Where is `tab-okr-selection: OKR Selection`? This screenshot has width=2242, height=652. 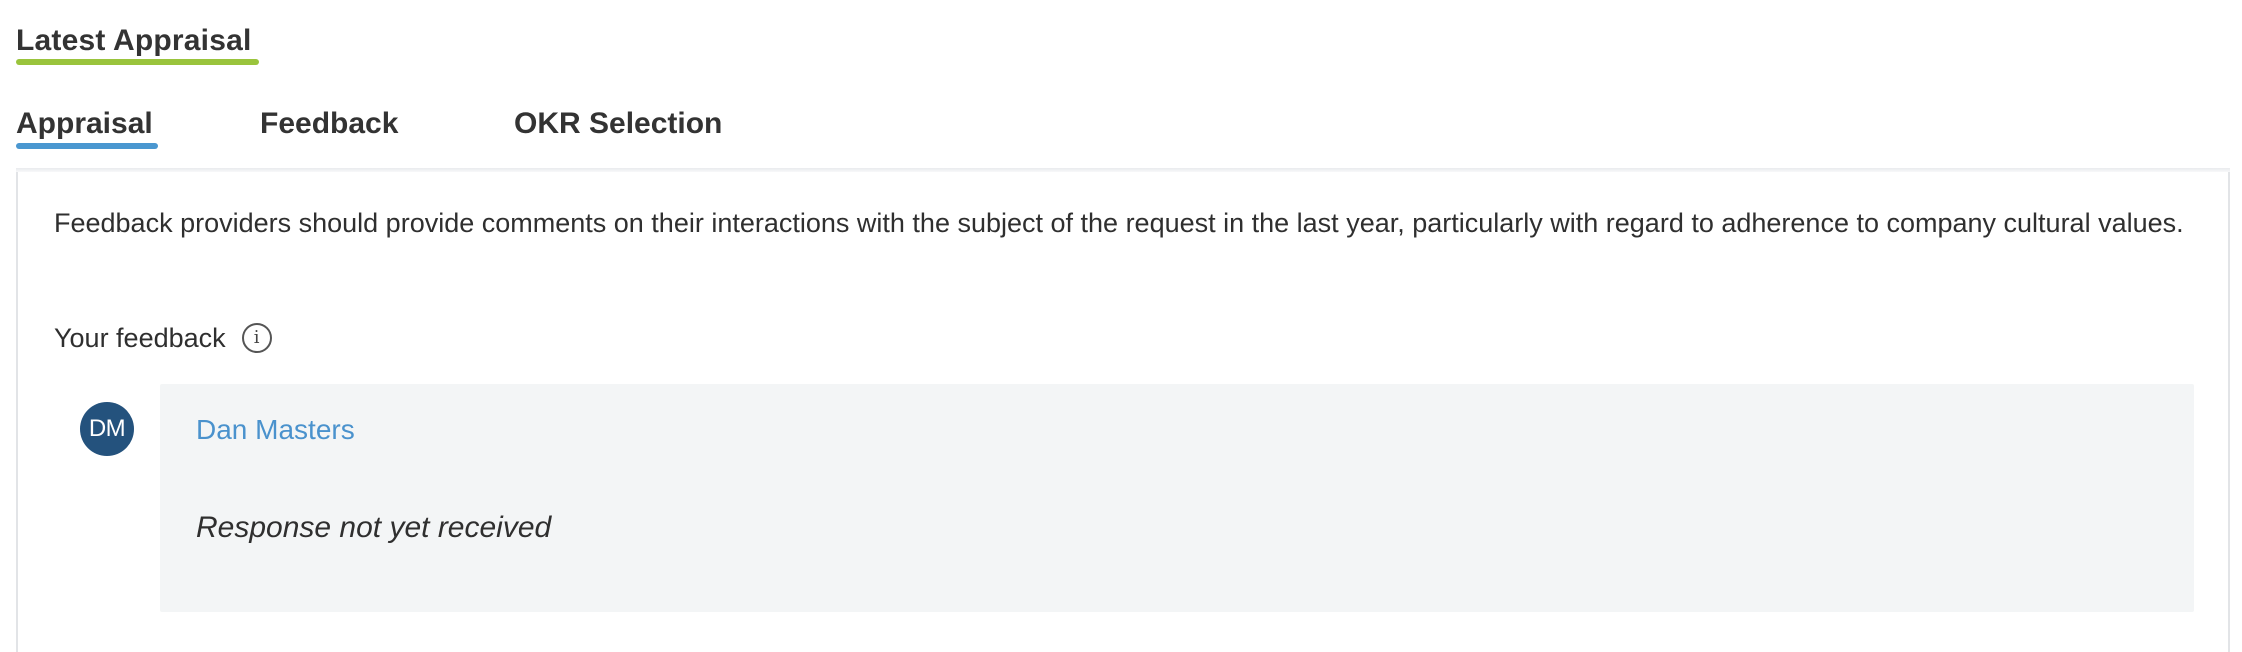
tab-okr-selection: OKR Selection is located at coordinates (618, 124).